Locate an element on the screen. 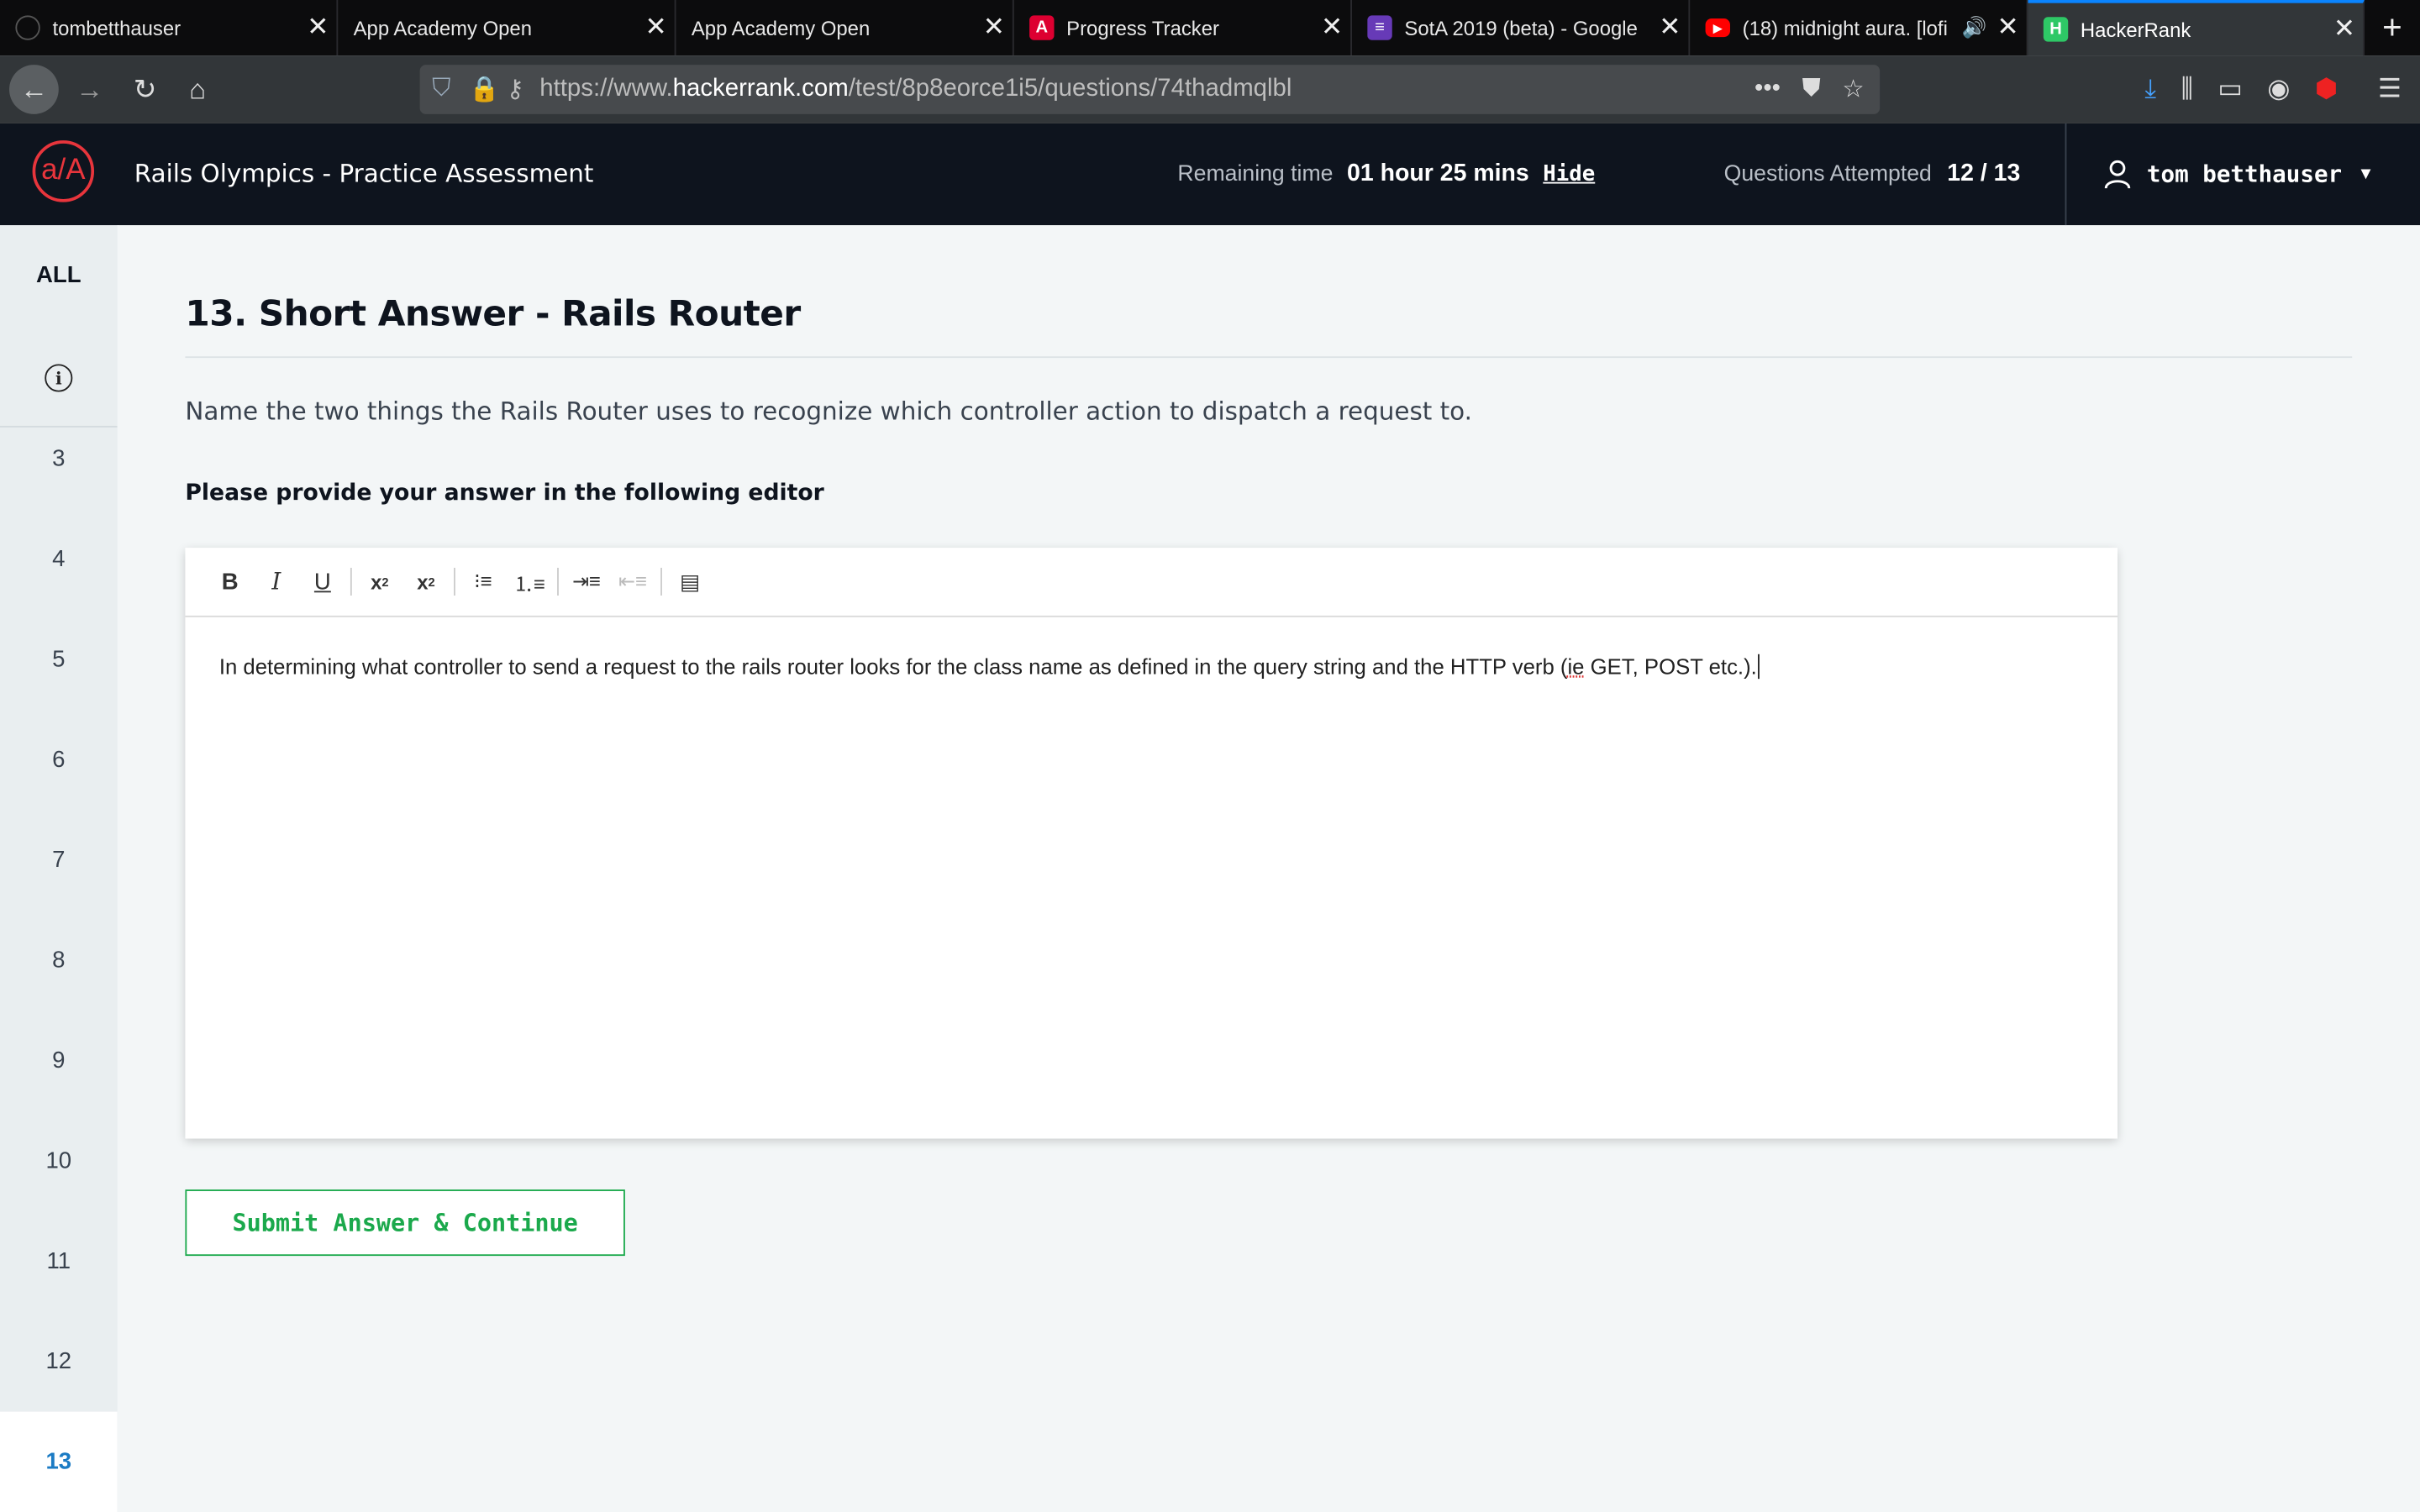 This screenshot has height=1512, width=2420. google-forms-icon: ≡ is located at coordinates (1379, 27).